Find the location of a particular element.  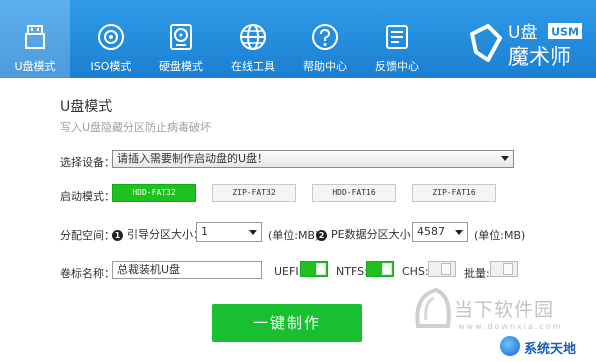

ntfs-toggle is located at coordinates (380, 269).